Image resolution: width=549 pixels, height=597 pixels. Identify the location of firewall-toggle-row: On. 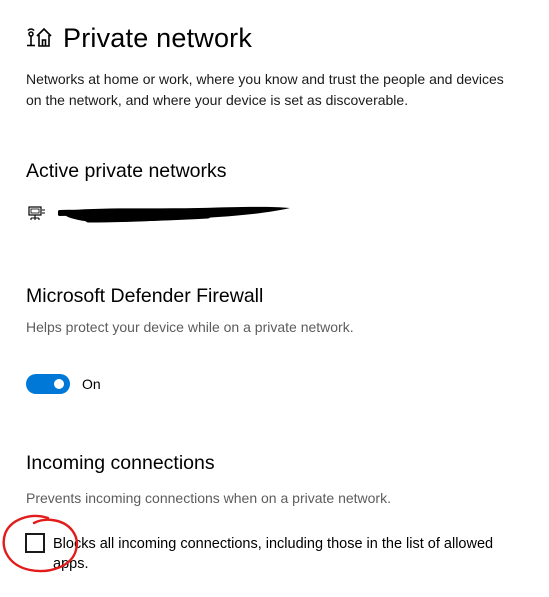
(63, 384).